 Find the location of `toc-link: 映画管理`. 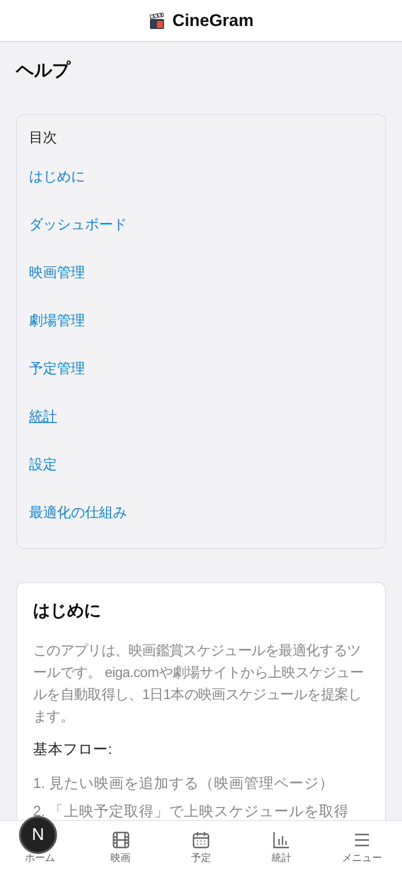

toc-link: 映画管理 is located at coordinates (57, 272).